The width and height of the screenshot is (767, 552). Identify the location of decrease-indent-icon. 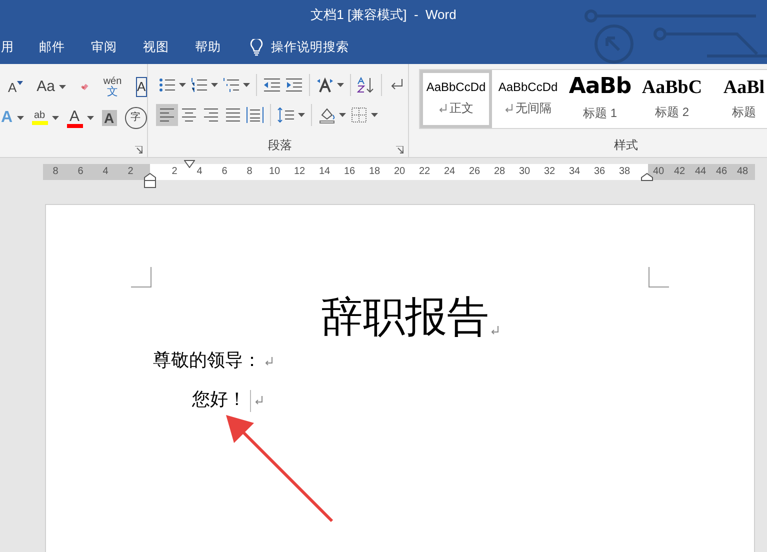
(272, 85).